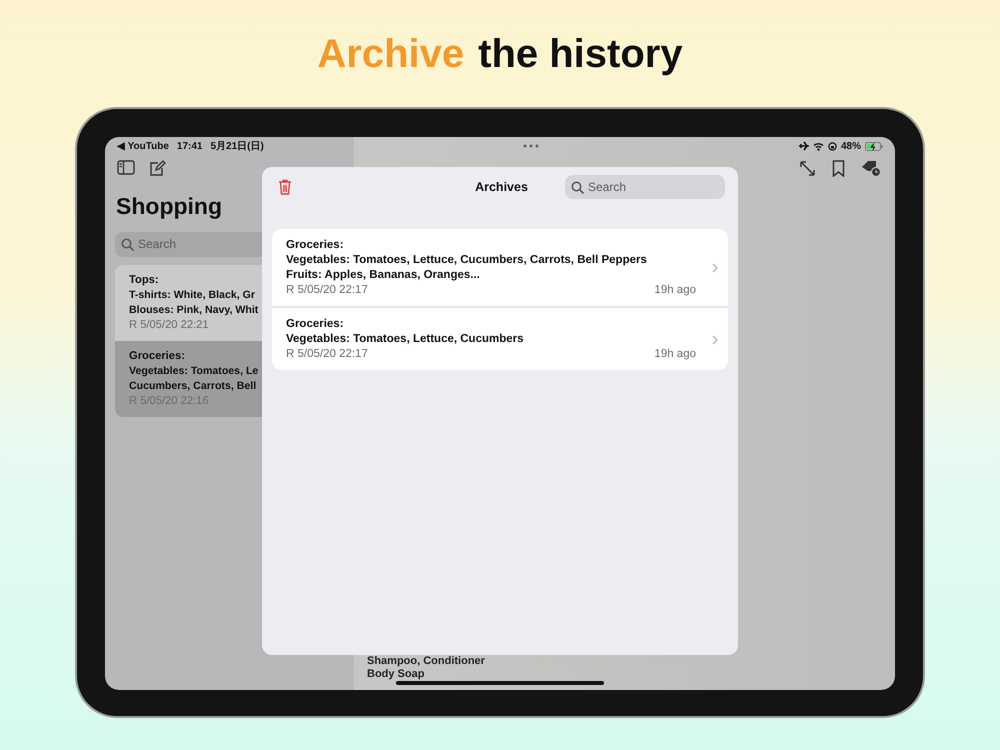 This screenshot has height=750, width=1000. Describe the element at coordinates (169, 325) in the screenshot. I see `note-date: R 5/05/20 22:21` at that location.